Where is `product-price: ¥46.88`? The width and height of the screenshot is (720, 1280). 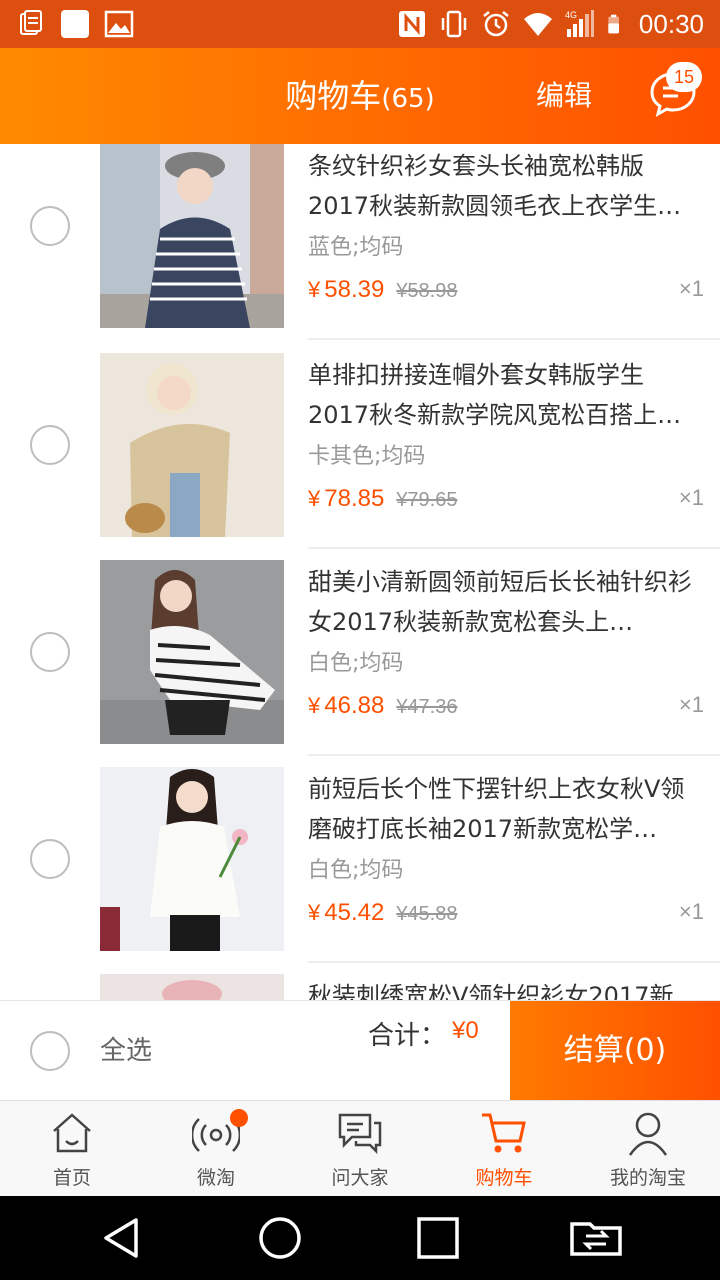
product-price: ¥46.88 is located at coordinates (346, 705).